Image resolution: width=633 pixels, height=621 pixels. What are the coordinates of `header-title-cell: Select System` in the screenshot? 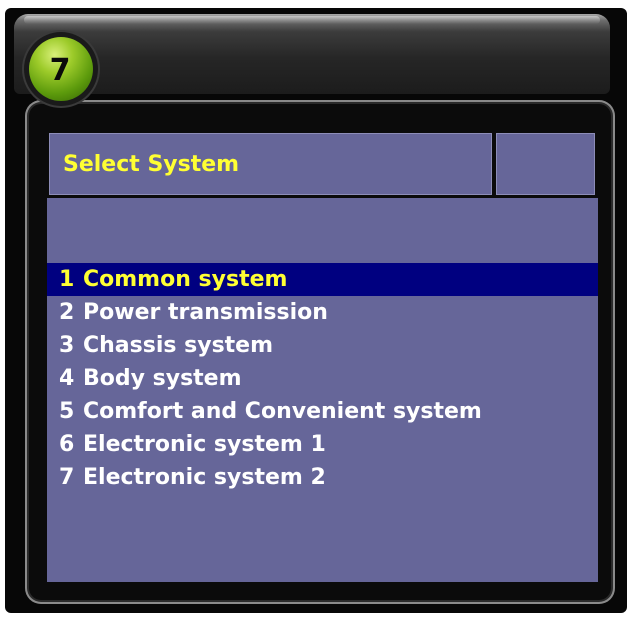 It's located at (270, 164).